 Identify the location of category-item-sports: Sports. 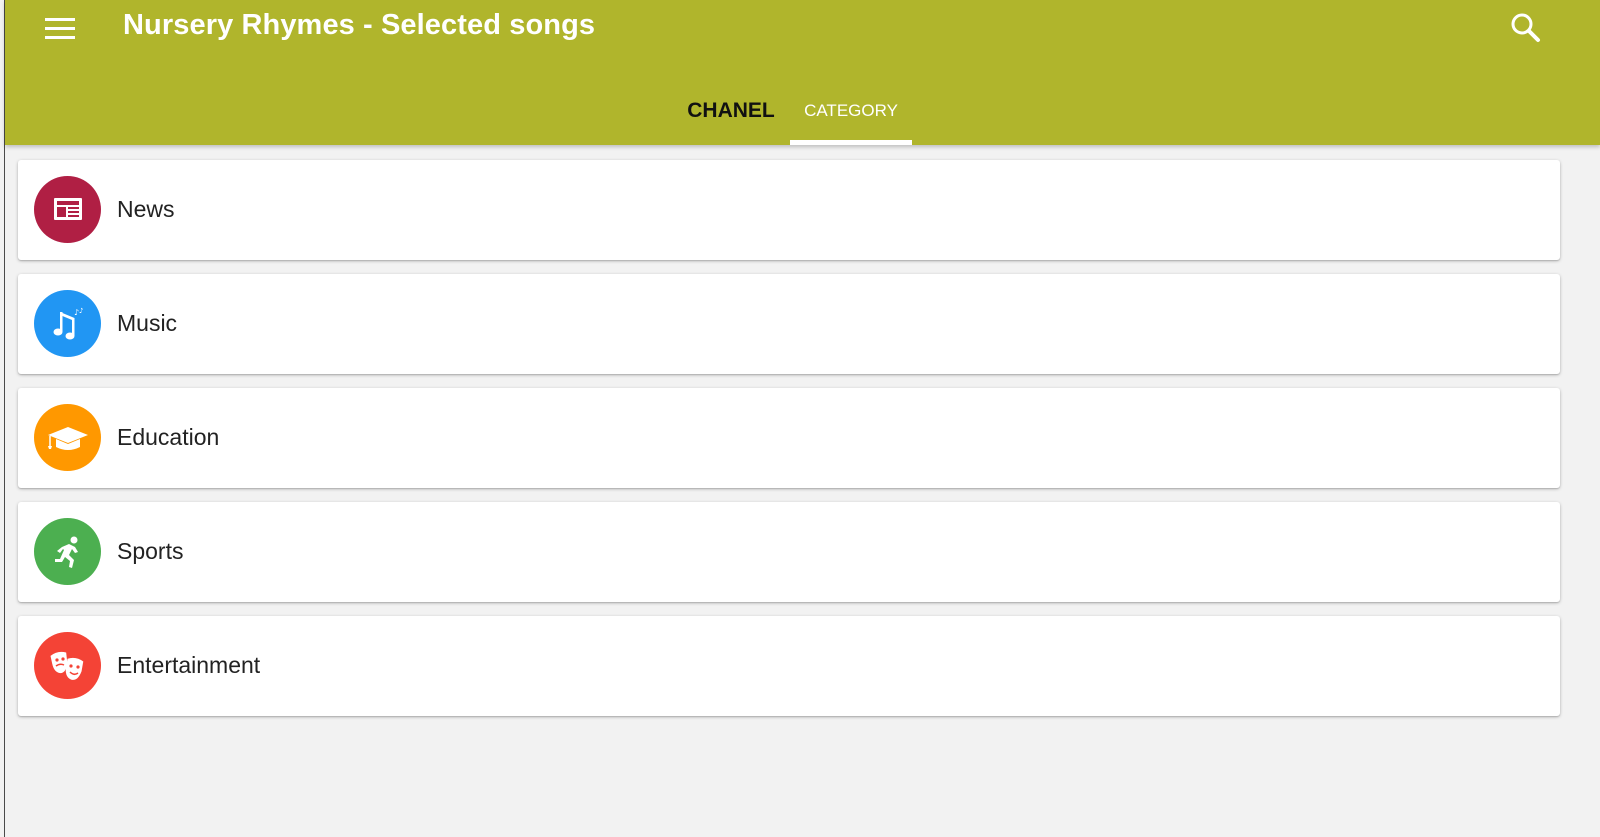
(789, 552).